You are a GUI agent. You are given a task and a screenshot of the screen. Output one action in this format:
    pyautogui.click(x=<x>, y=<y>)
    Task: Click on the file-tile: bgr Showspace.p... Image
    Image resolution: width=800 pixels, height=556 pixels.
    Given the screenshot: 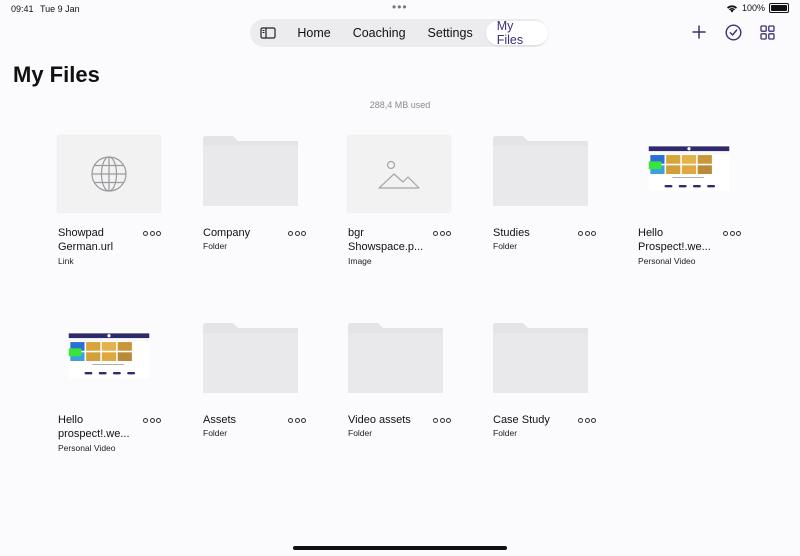 What is the action you would take?
    pyautogui.click(x=400, y=205)
    